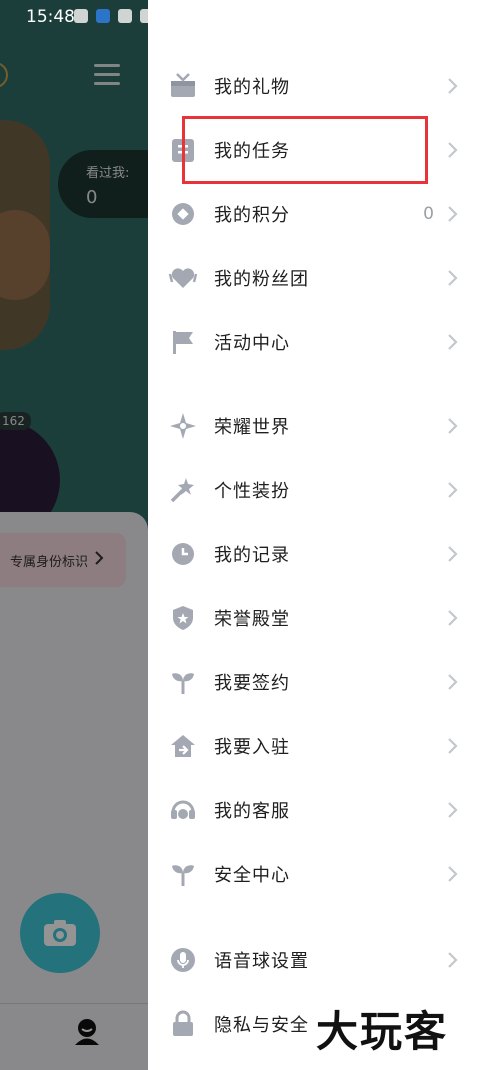  I want to click on menu-item-label: 我的客服, so click(252, 811).